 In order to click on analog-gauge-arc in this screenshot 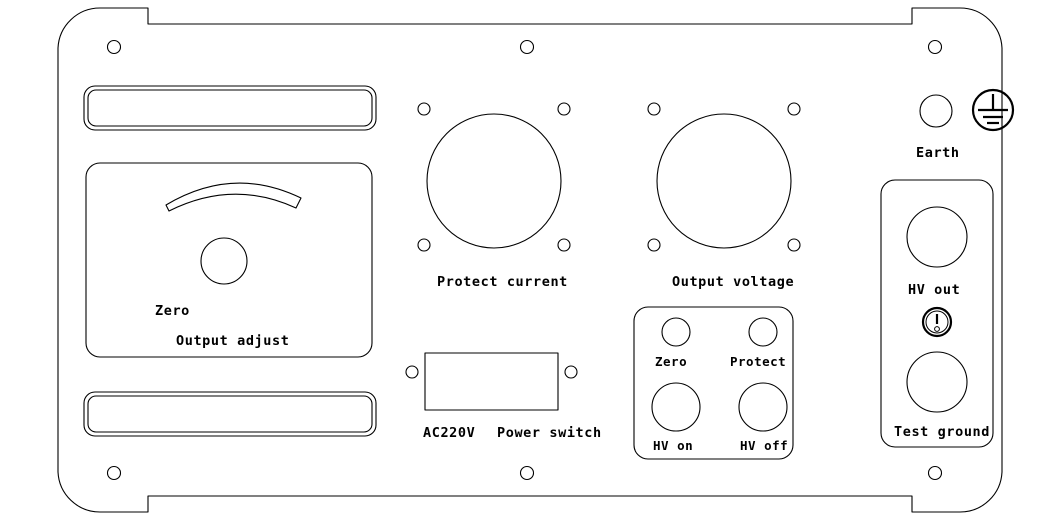, I will do `click(233, 197)`.